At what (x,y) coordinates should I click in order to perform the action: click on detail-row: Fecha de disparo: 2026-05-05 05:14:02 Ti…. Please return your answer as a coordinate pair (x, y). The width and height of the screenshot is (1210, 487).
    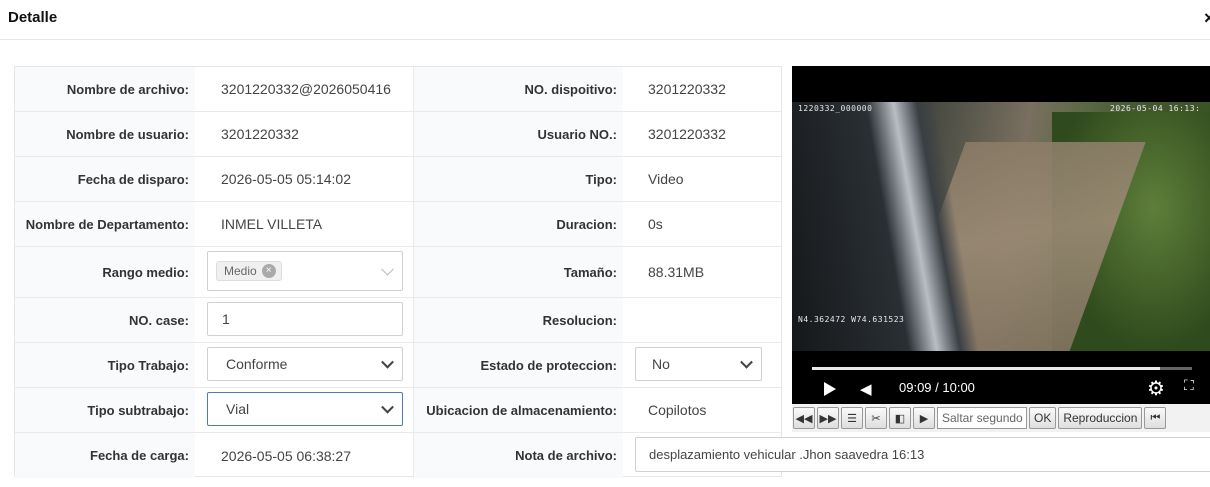
    Looking at the image, I should click on (398, 179).